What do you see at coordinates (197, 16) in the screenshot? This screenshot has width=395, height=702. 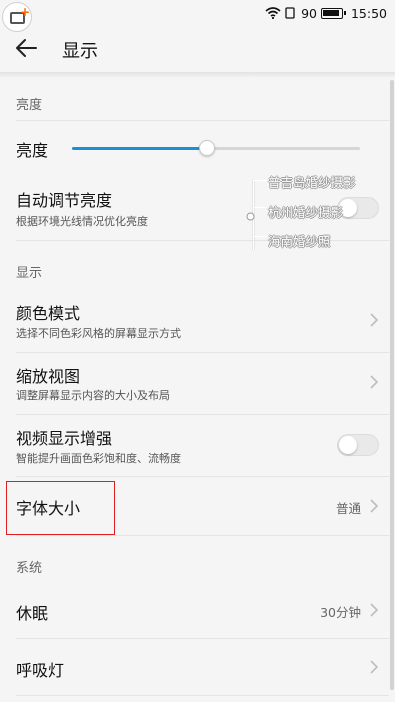 I see `status-bar: + 90 15:50` at bounding box center [197, 16].